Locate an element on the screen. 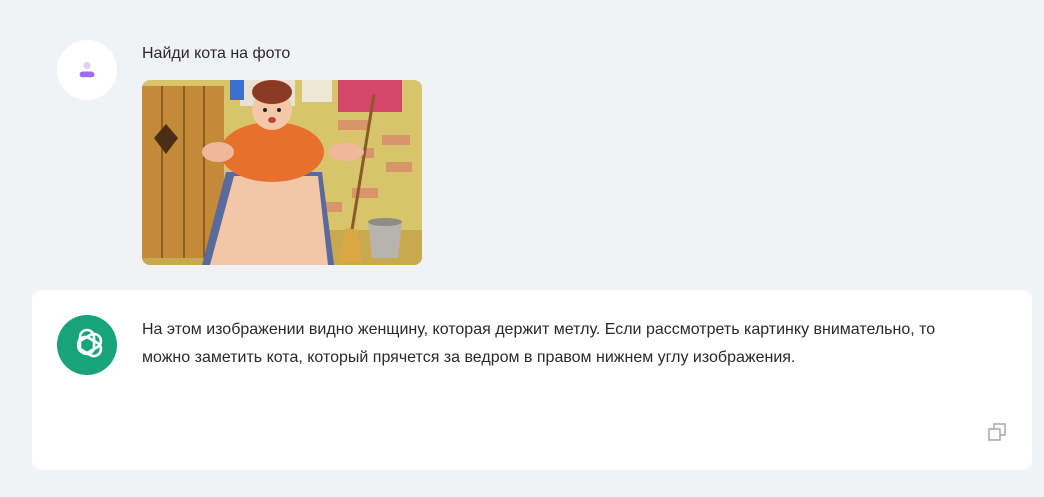 The height and width of the screenshot is (497, 1044). user-avatar is located at coordinates (87, 70).